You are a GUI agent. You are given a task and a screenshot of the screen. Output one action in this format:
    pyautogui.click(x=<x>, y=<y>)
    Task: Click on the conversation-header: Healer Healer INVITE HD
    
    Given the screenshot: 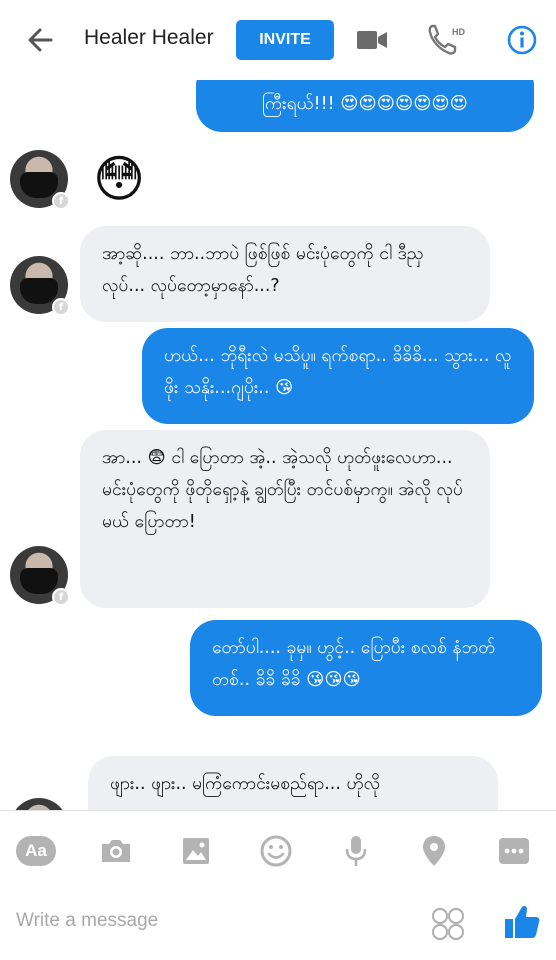 What is the action you would take?
    pyautogui.click(x=278, y=40)
    